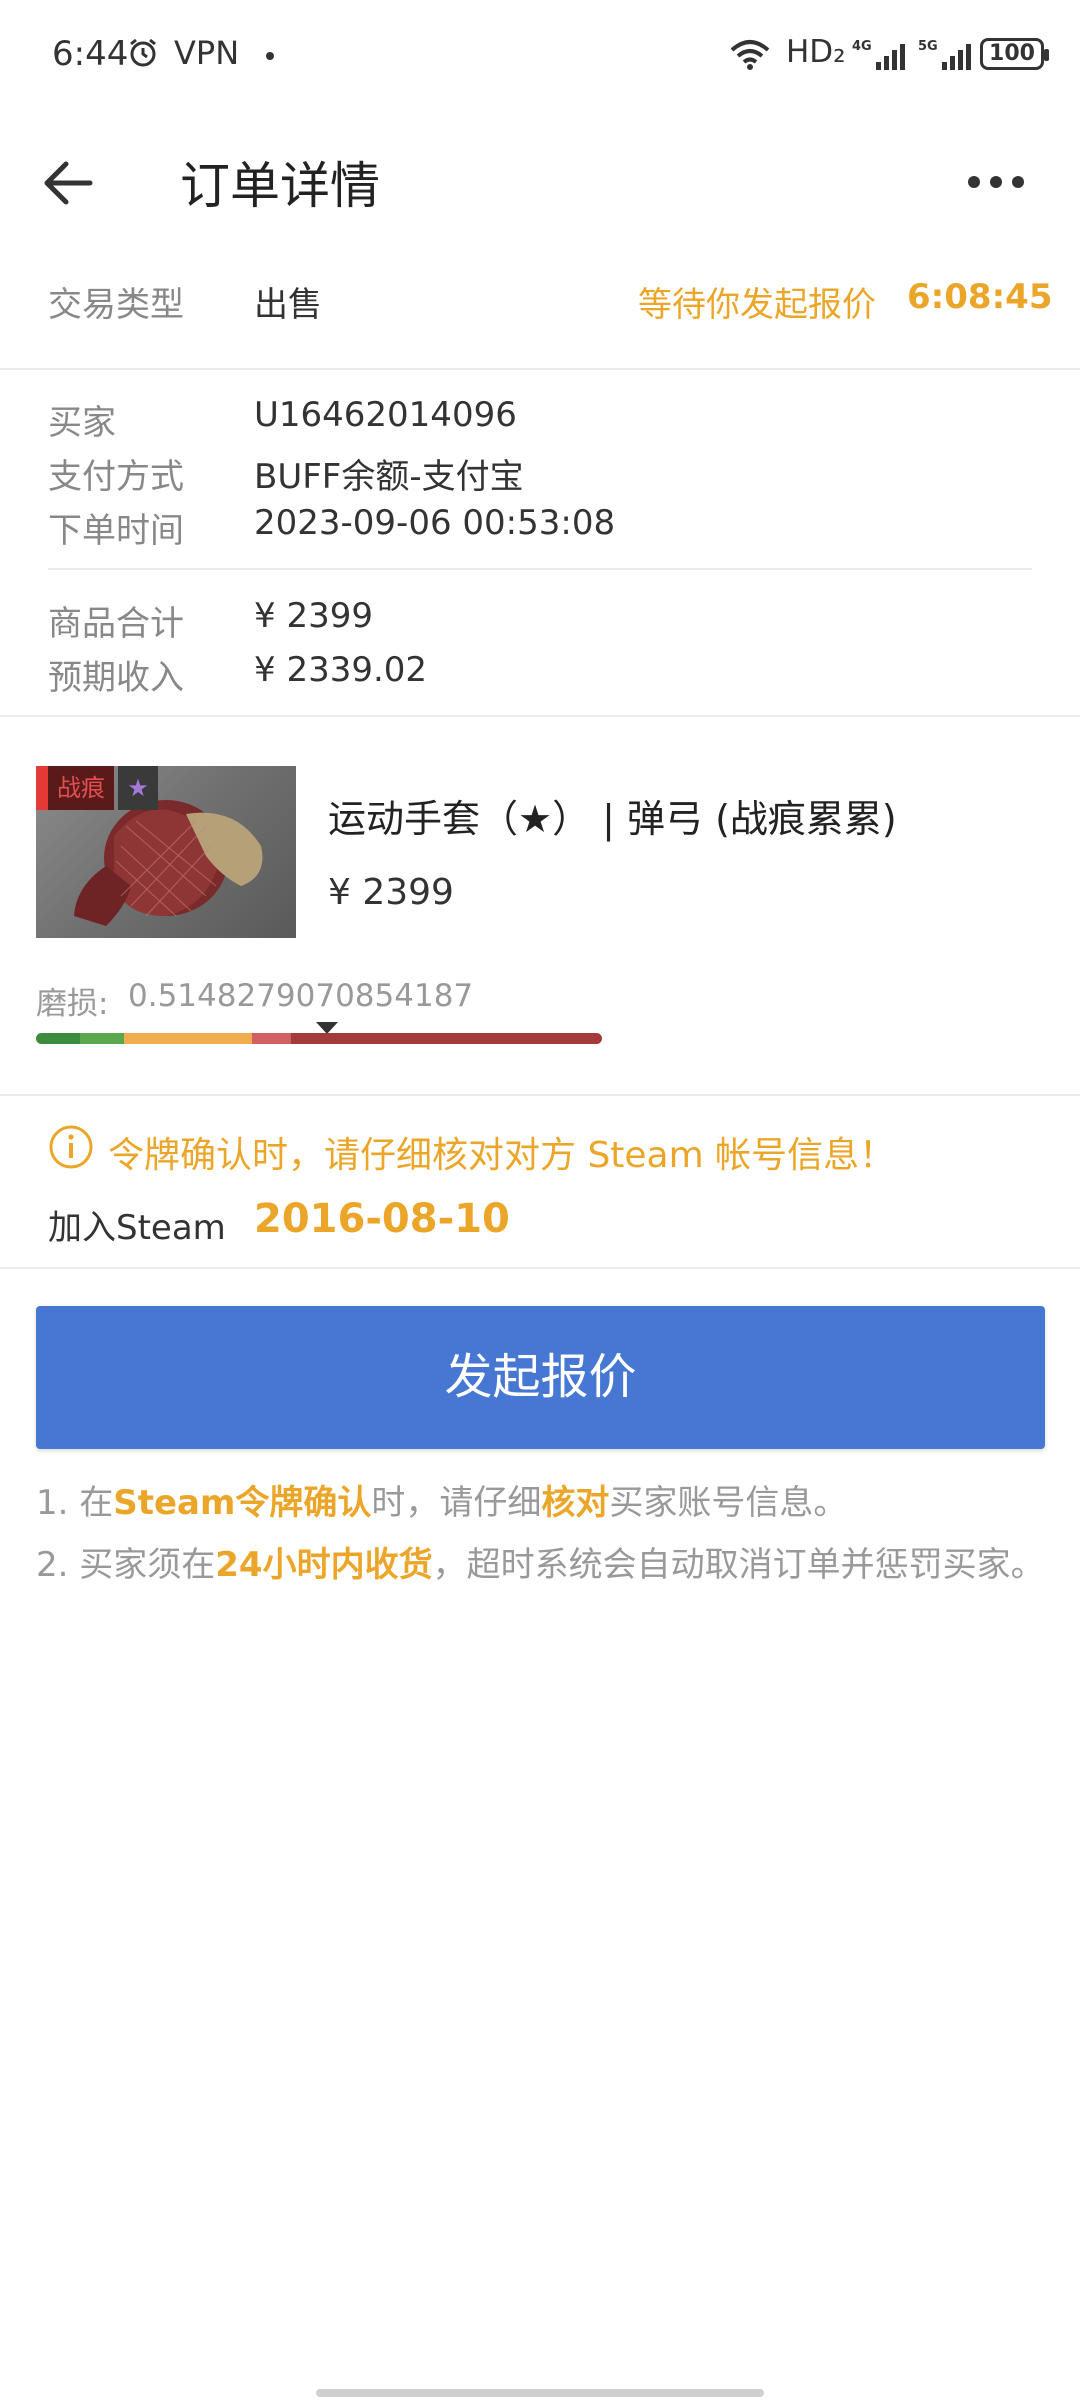 The height and width of the screenshot is (2400, 1080). Describe the element at coordinates (389, 477) in the screenshot. I see `payment-method-value: BUFF余额-支付宝` at that location.